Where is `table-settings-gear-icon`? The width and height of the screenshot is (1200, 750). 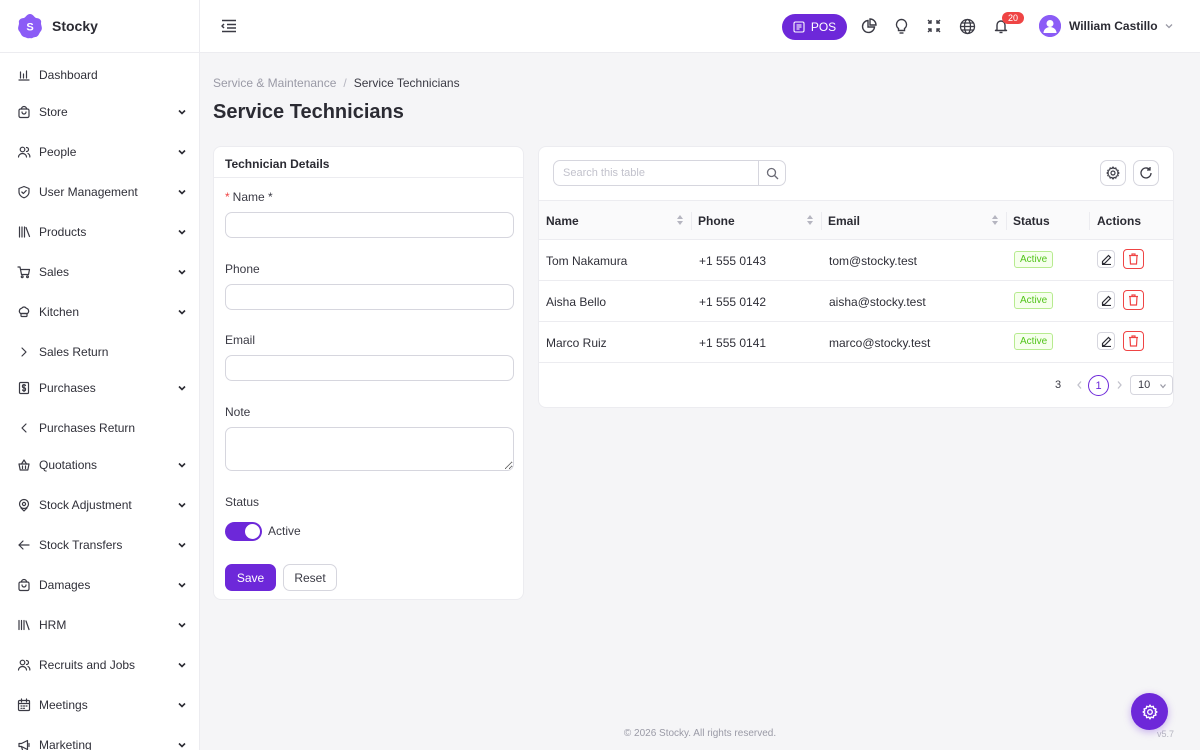 table-settings-gear-icon is located at coordinates (1113, 173).